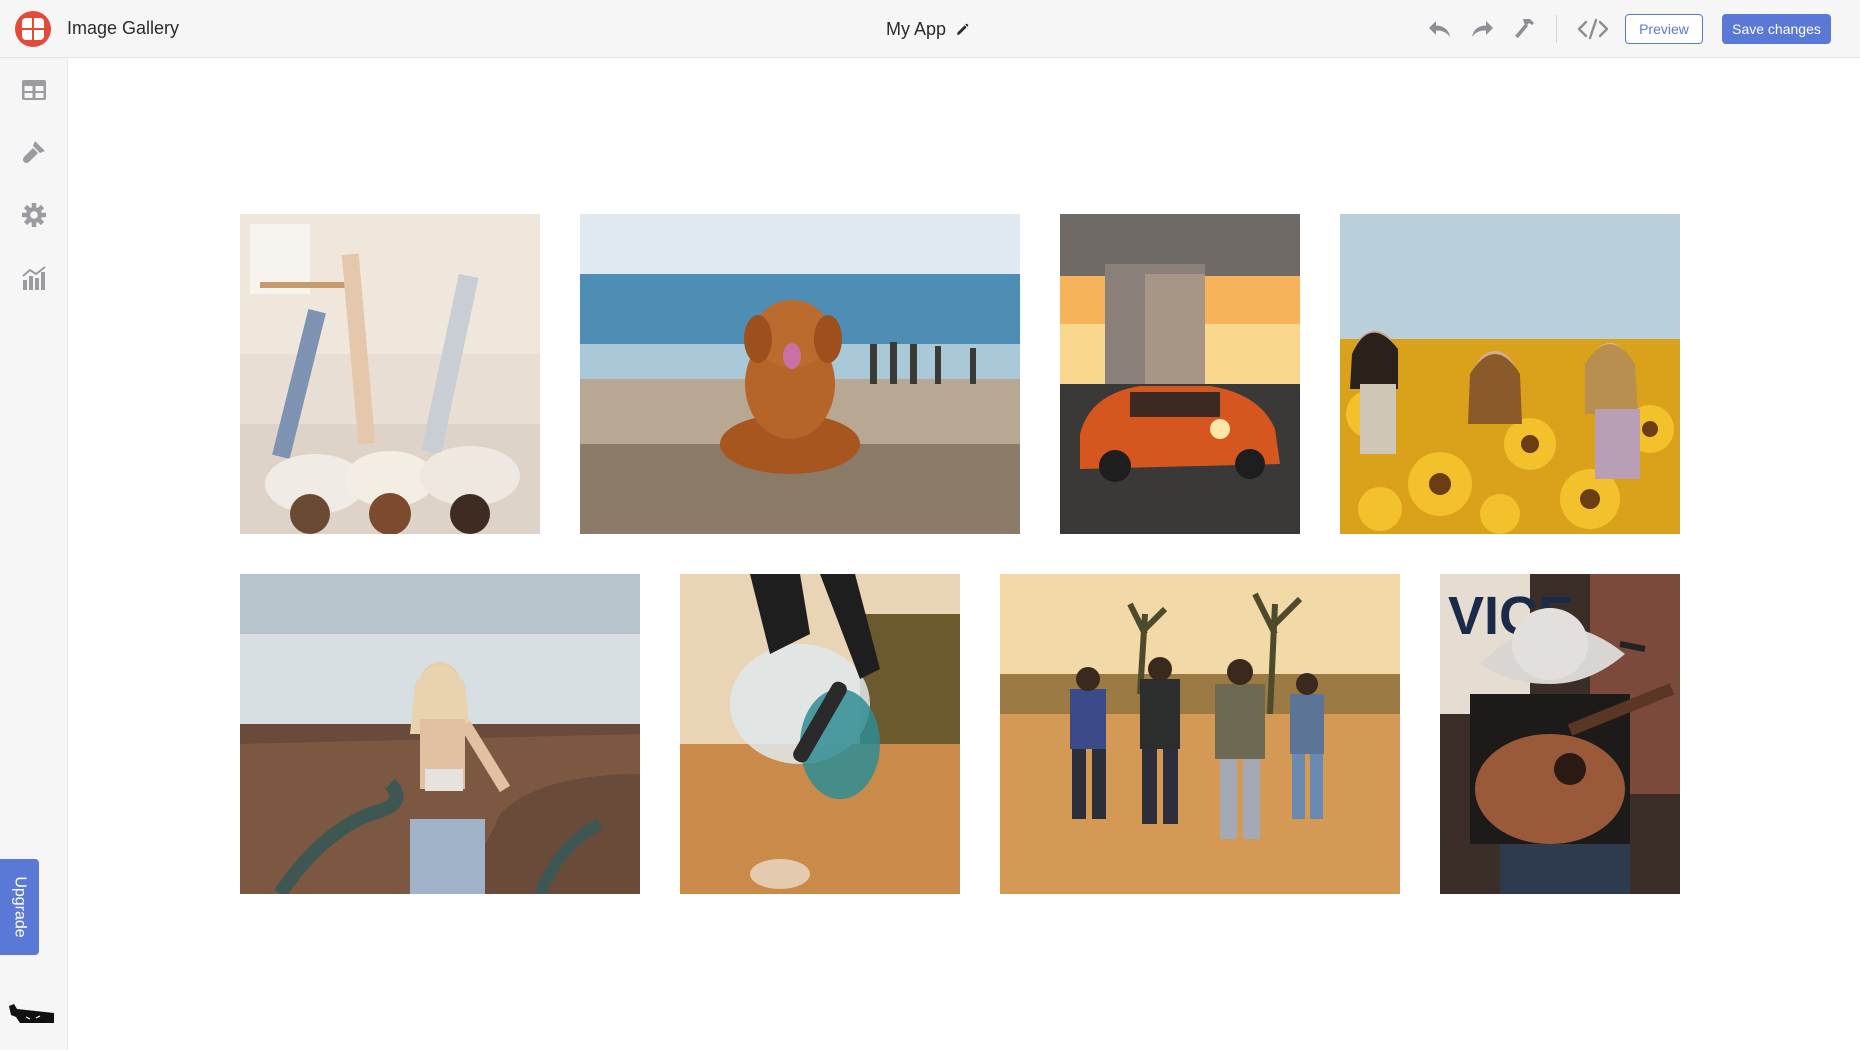 The image size is (1860, 1050). What do you see at coordinates (34, 152) in the screenshot?
I see `brush-icon` at bounding box center [34, 152].